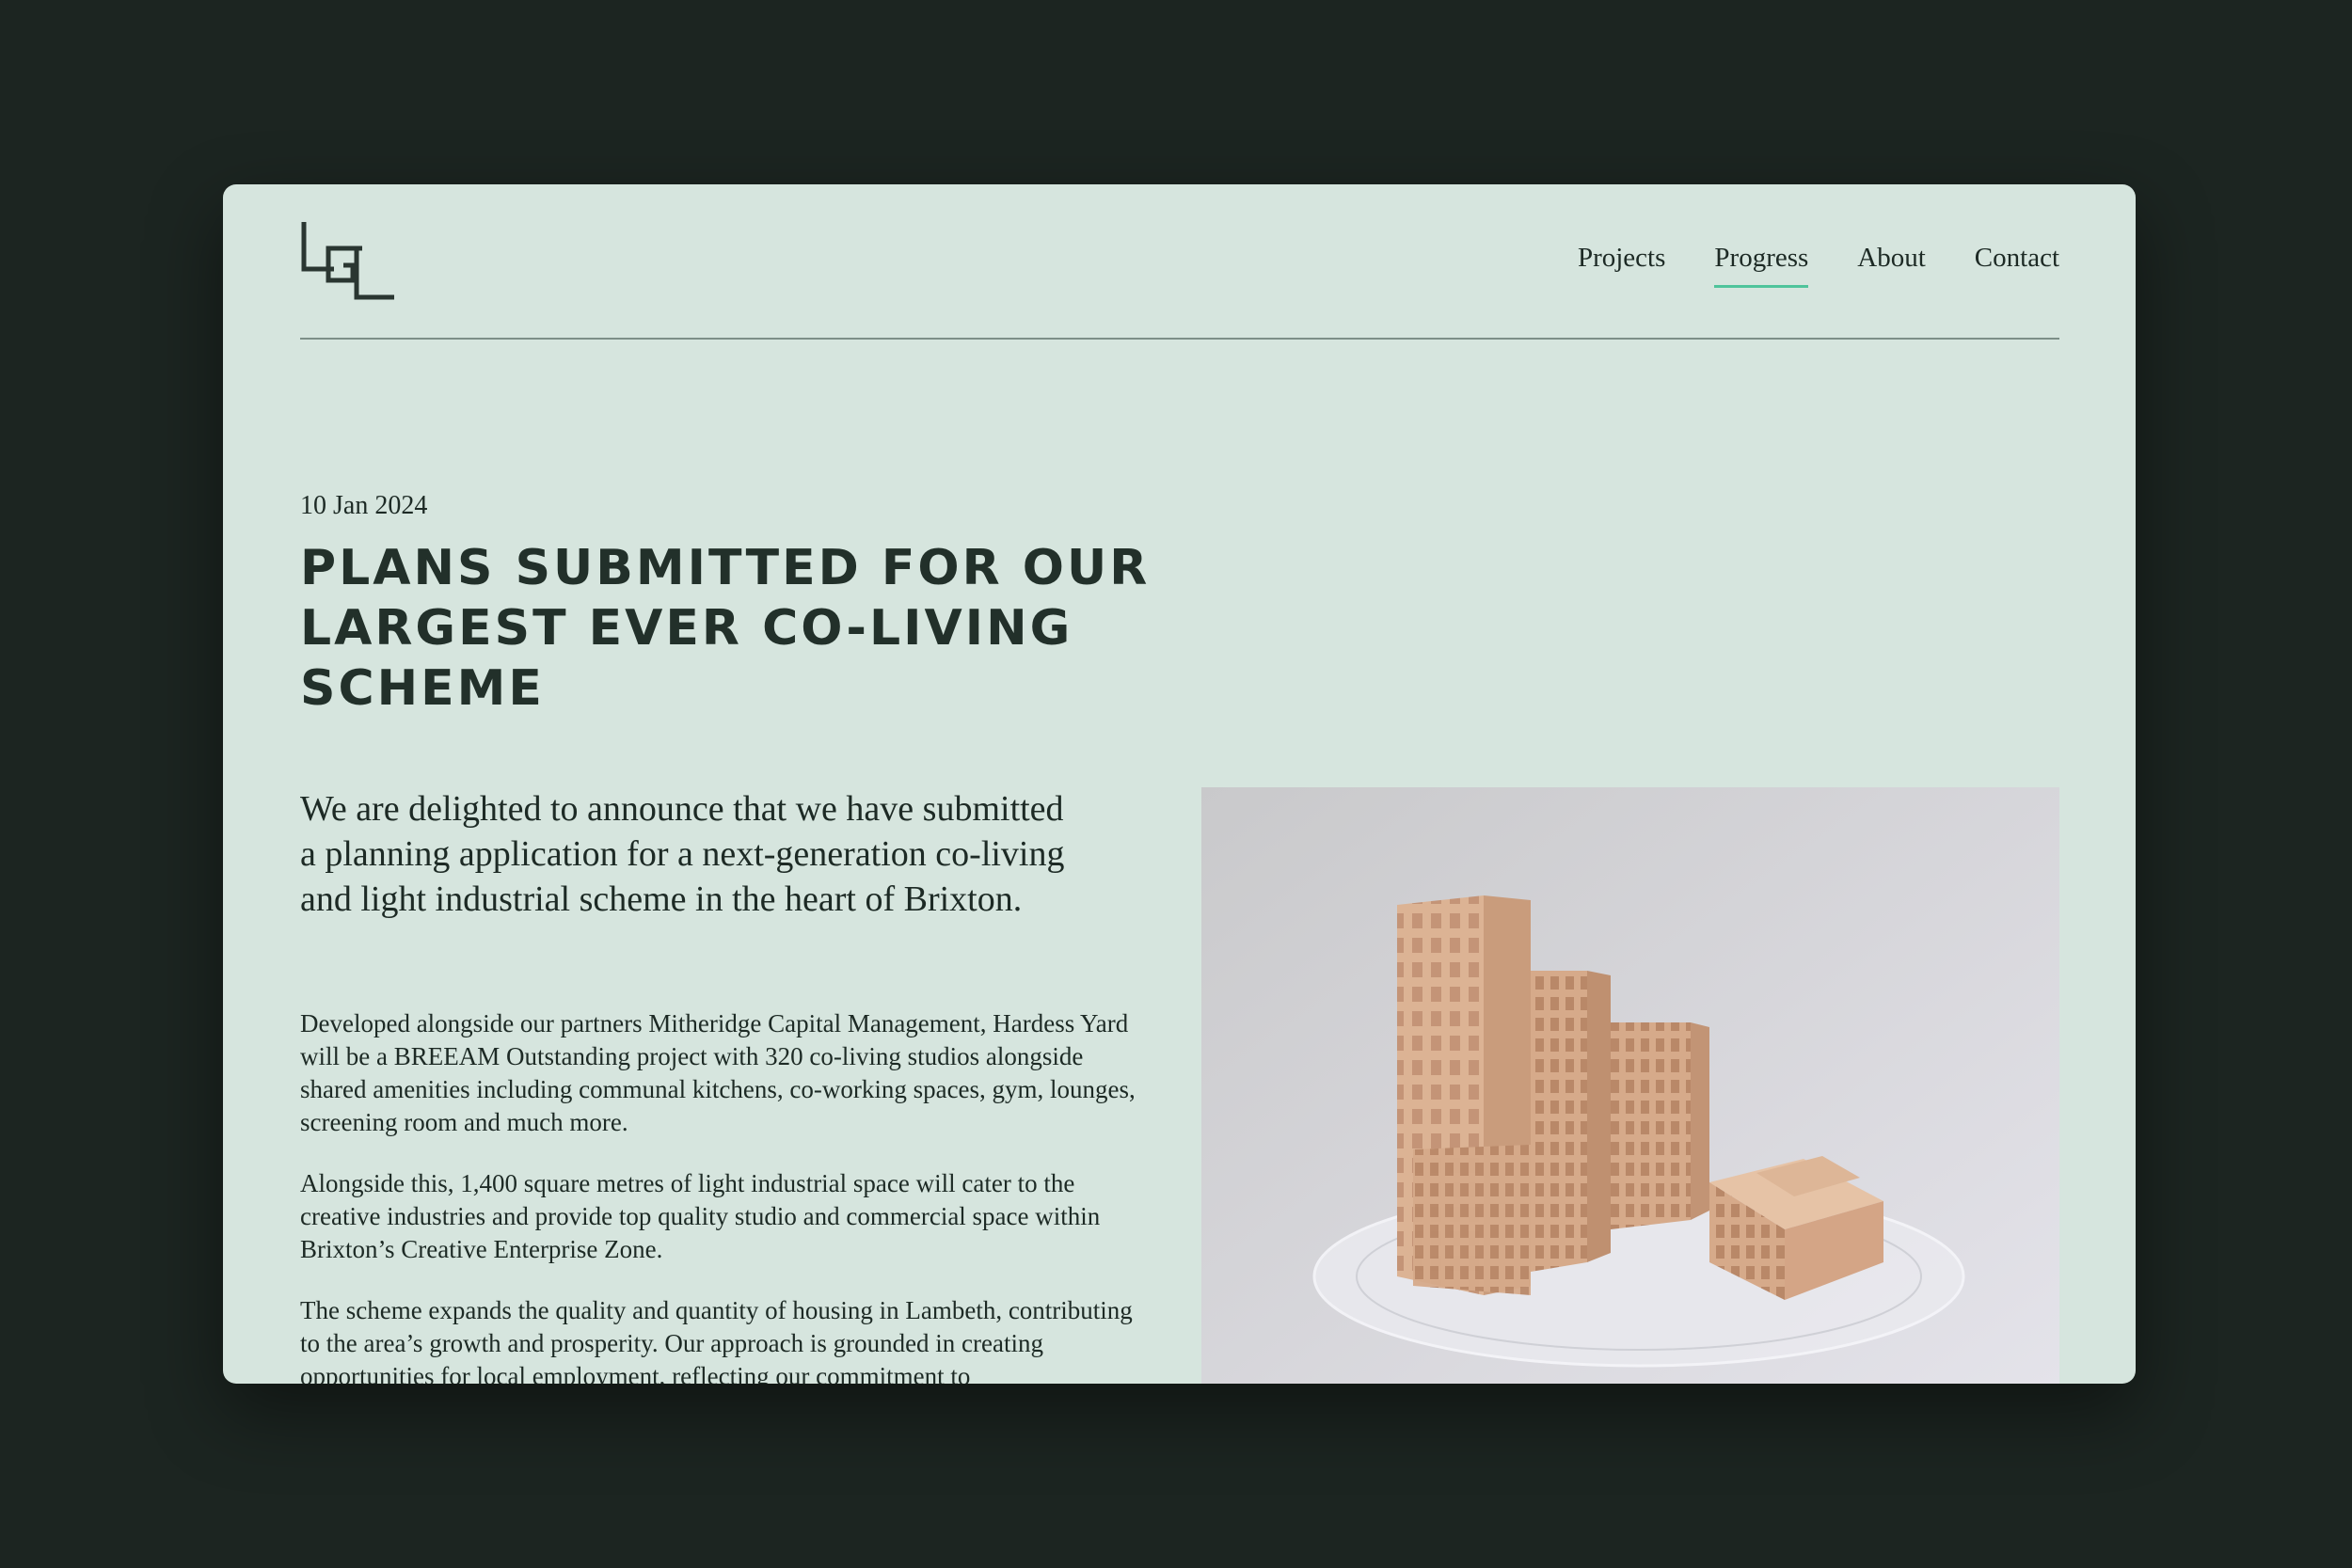 The image size is (2352, 1568). Describe the element at coordinates (364, 505) in the screenshot. I see `article-date: 10 Jan 2024` at that location.